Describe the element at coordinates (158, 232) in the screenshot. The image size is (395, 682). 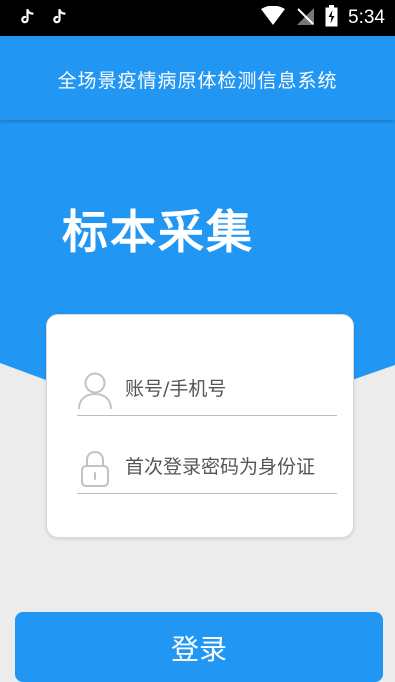
I see `hero-title: 标本采集` at that location.